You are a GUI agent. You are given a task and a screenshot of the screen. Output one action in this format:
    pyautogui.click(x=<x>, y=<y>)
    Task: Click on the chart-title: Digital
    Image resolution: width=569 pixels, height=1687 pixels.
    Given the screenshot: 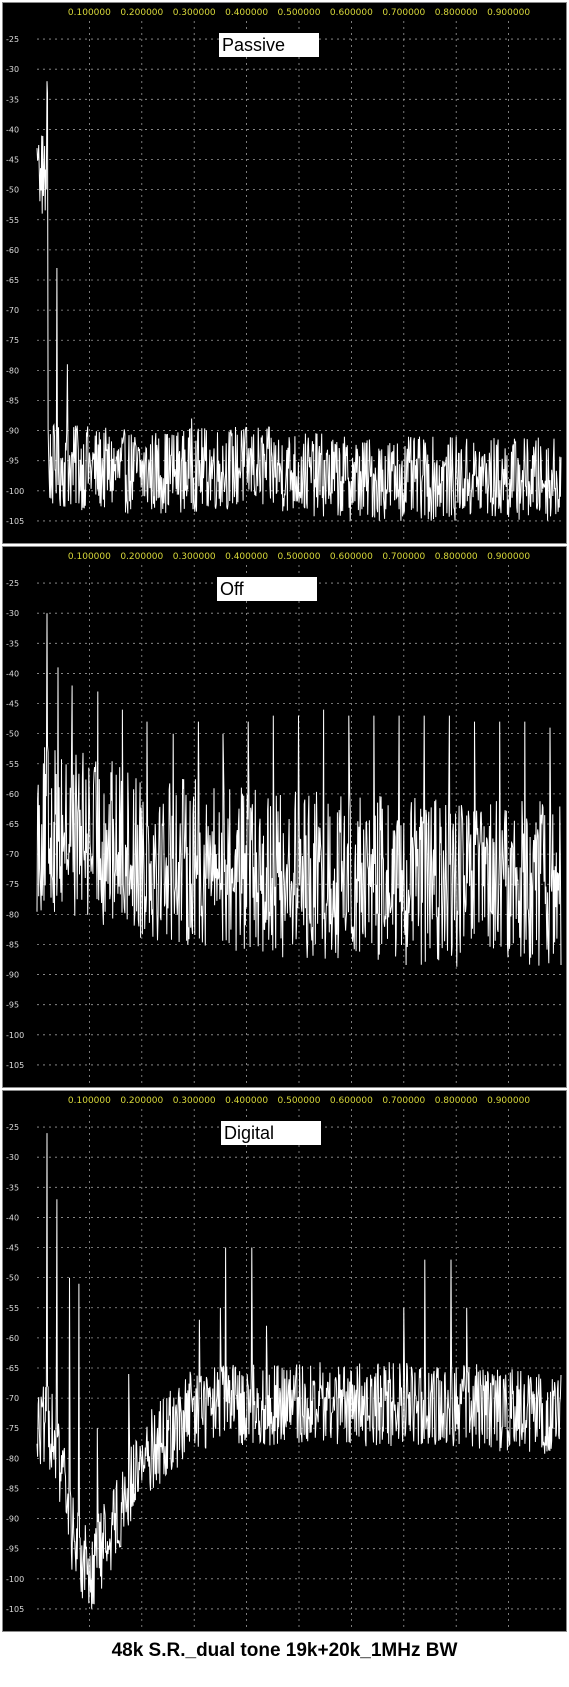 What is the action you would take?
    pyautogui.click(x=249, y=1133)
    